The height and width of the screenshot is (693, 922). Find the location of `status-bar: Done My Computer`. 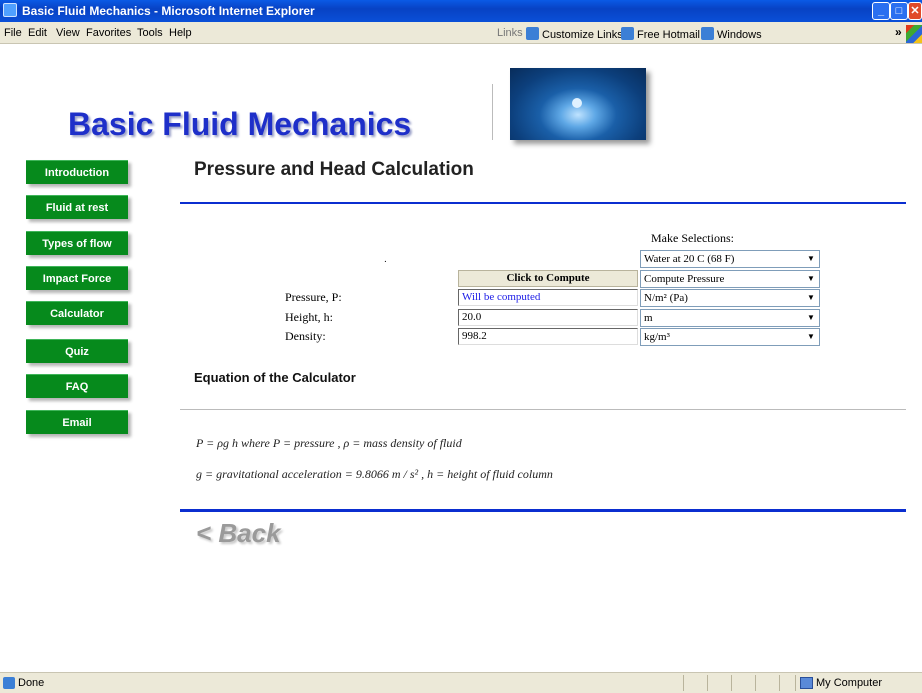

status-bar: Done My Computer is located at coordinates (461, 682).